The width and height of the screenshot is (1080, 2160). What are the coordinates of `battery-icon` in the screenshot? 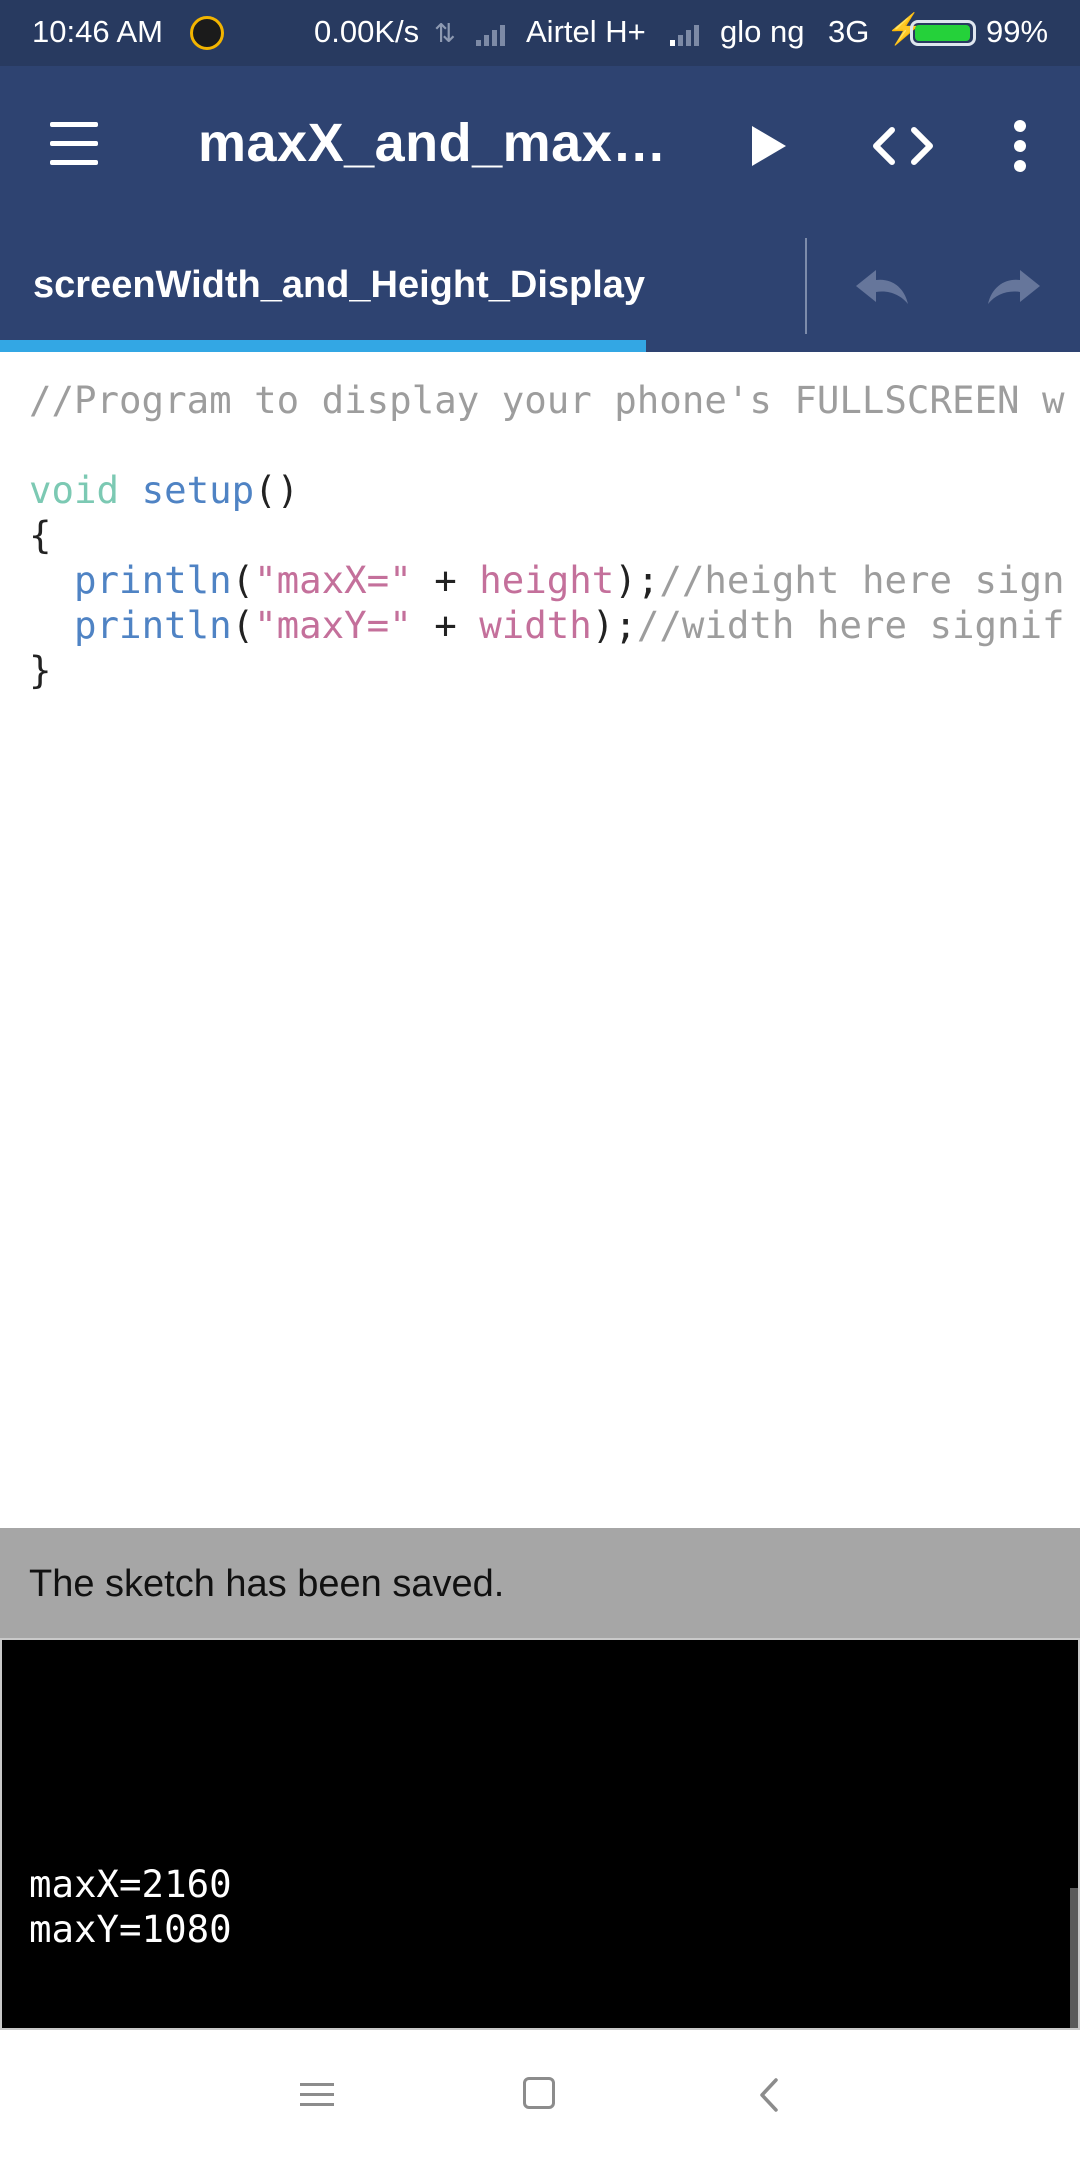 It's located at (943, 33).